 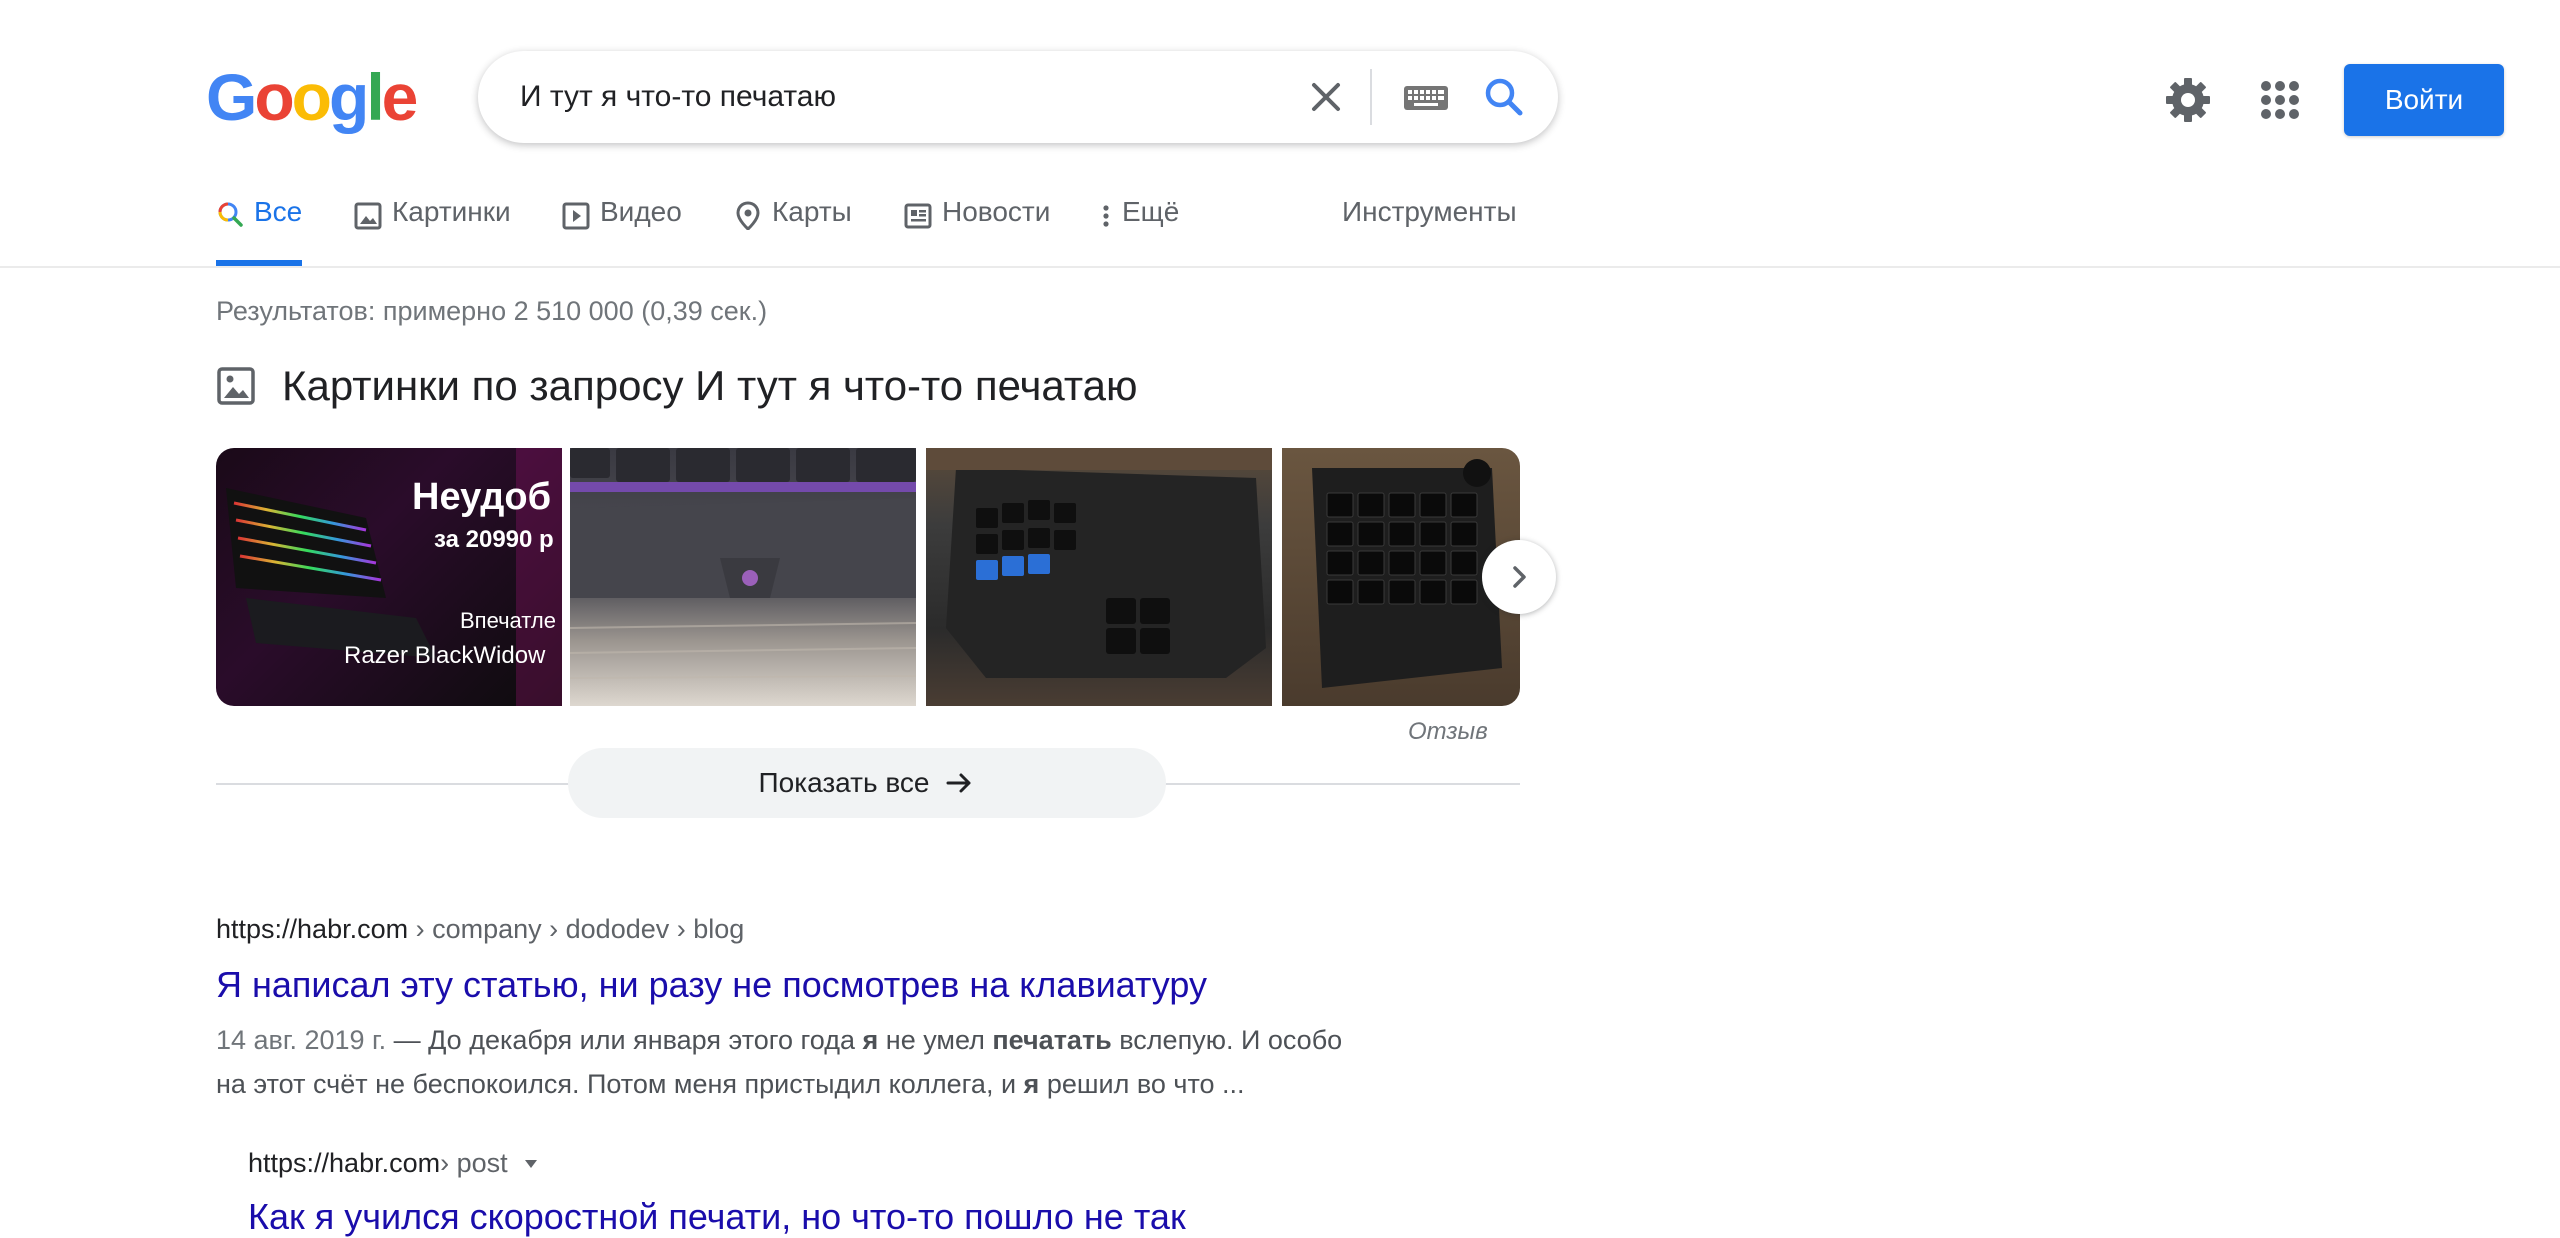 What do you see at coordinates (1106, 216) in the screenshot?
I see `more-vert-icon` at bounding box center [1106, 216].